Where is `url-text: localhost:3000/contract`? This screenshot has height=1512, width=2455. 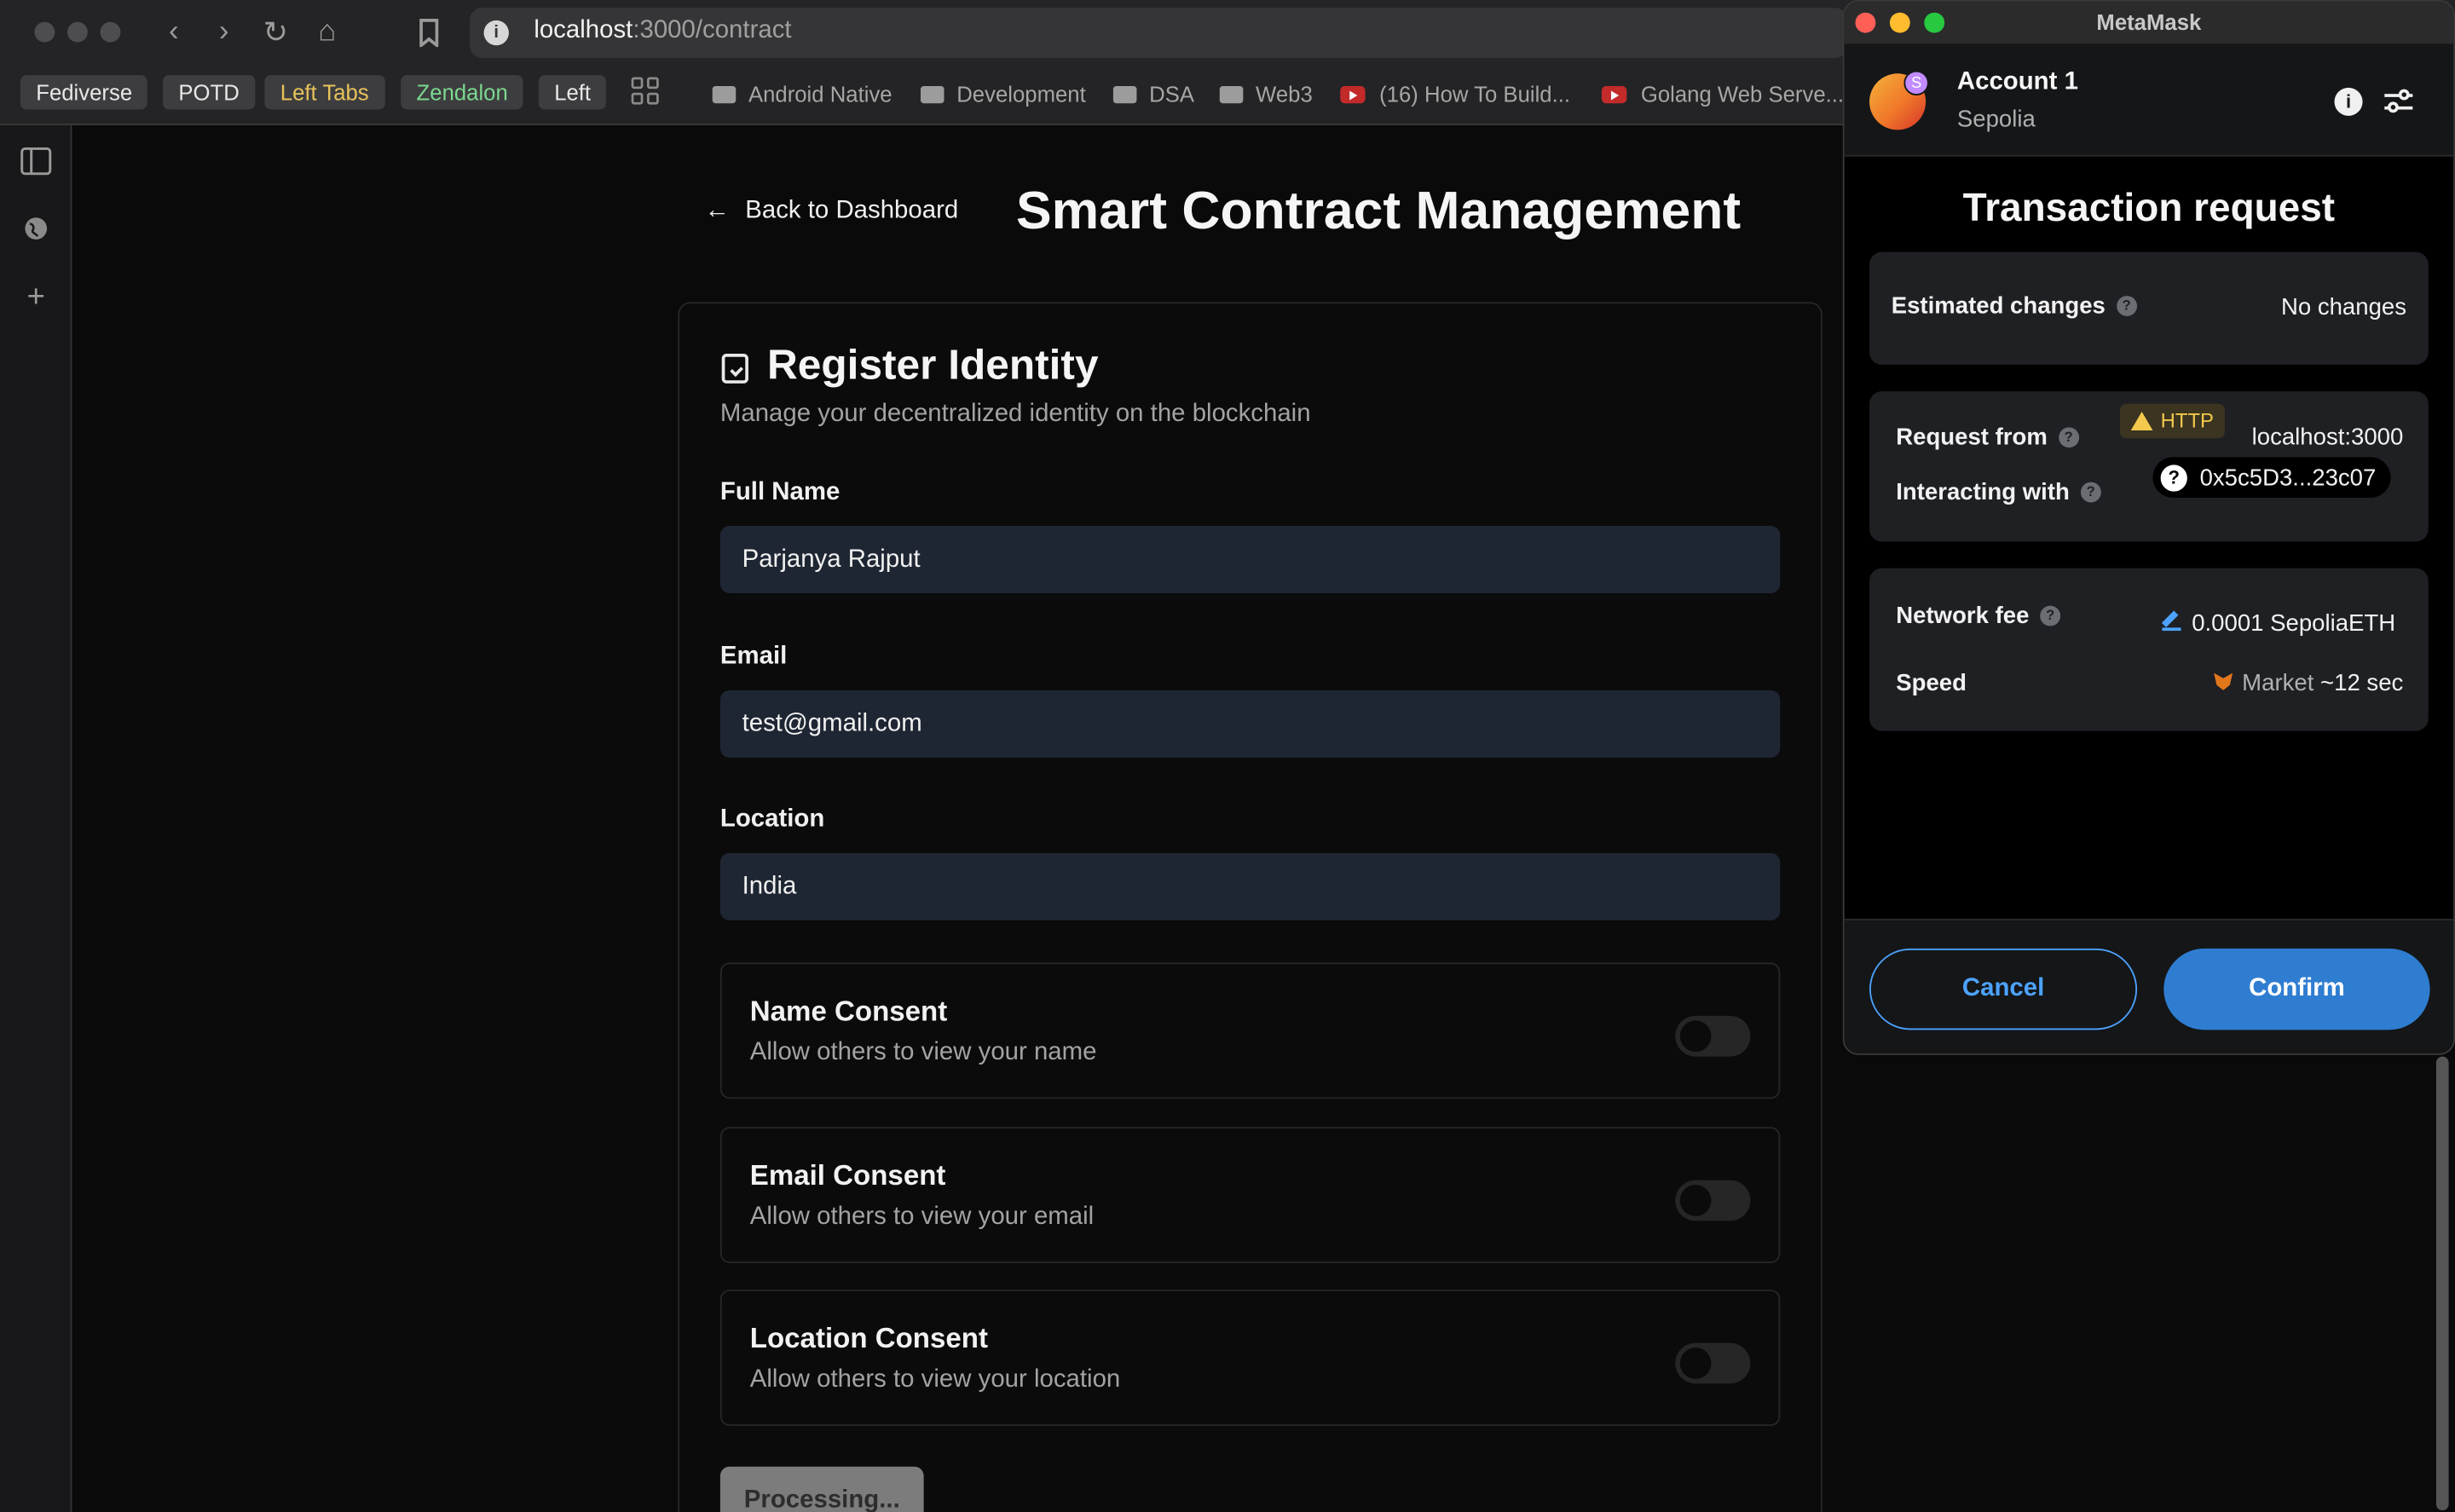 url-text: localhost:3000/contract is located at coordinates (663, 30).